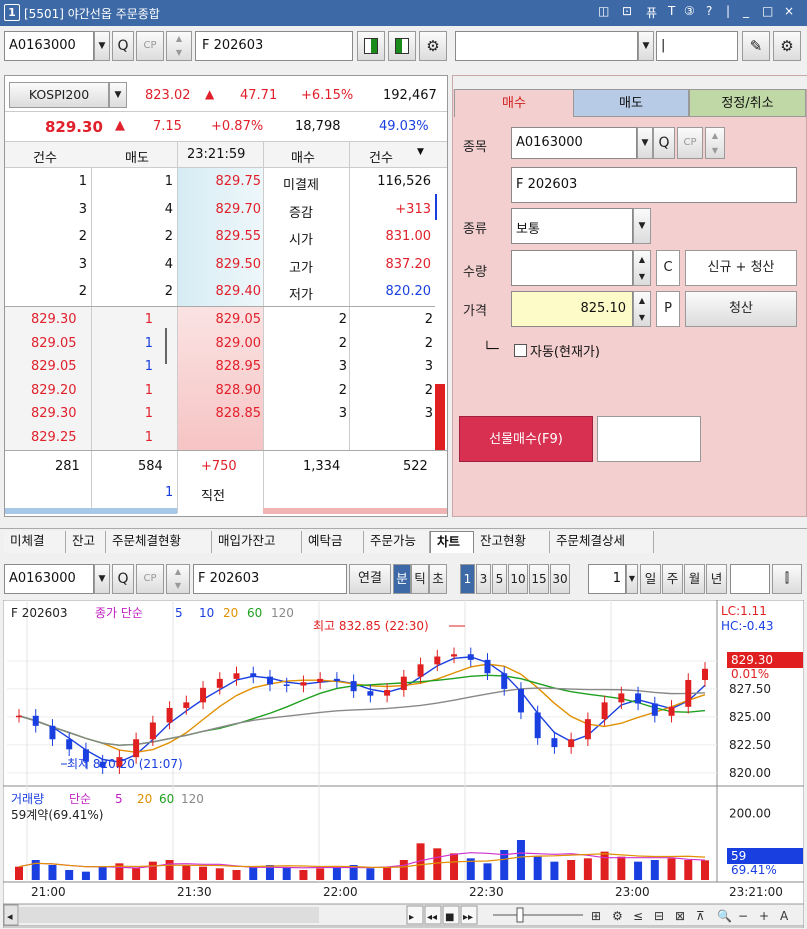 Image resolution: width=807 pixels, height=929 pixels. What do you see at coordinates (572, 226) in the screenshot?
I see `order-type-select: 보통` at bounding box center [572, 226].